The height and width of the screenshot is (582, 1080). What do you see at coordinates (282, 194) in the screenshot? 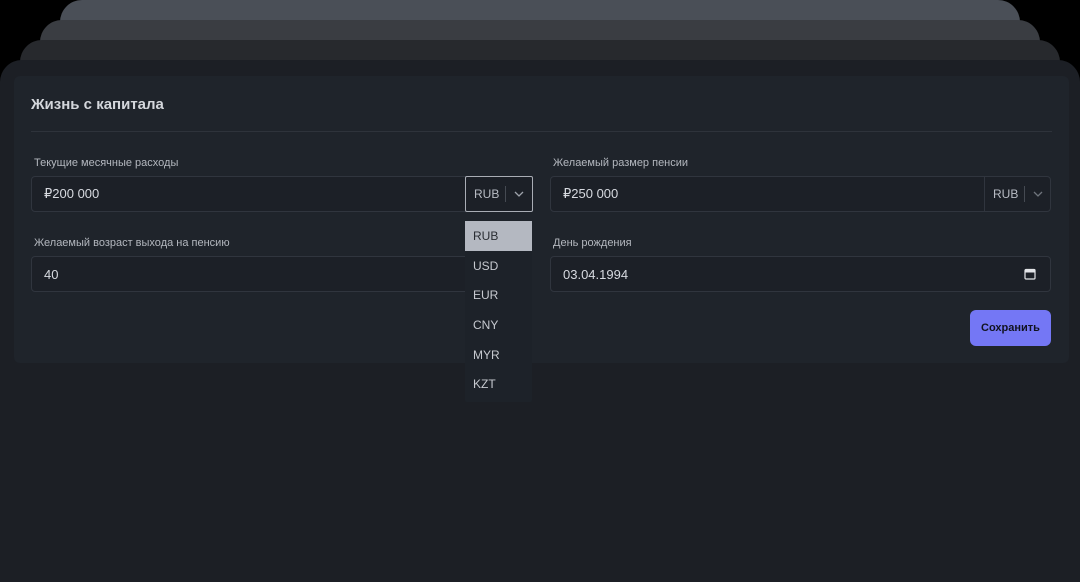
I see `expenses-field: ₽200 000 RUB` at bounding box center [282, 194].